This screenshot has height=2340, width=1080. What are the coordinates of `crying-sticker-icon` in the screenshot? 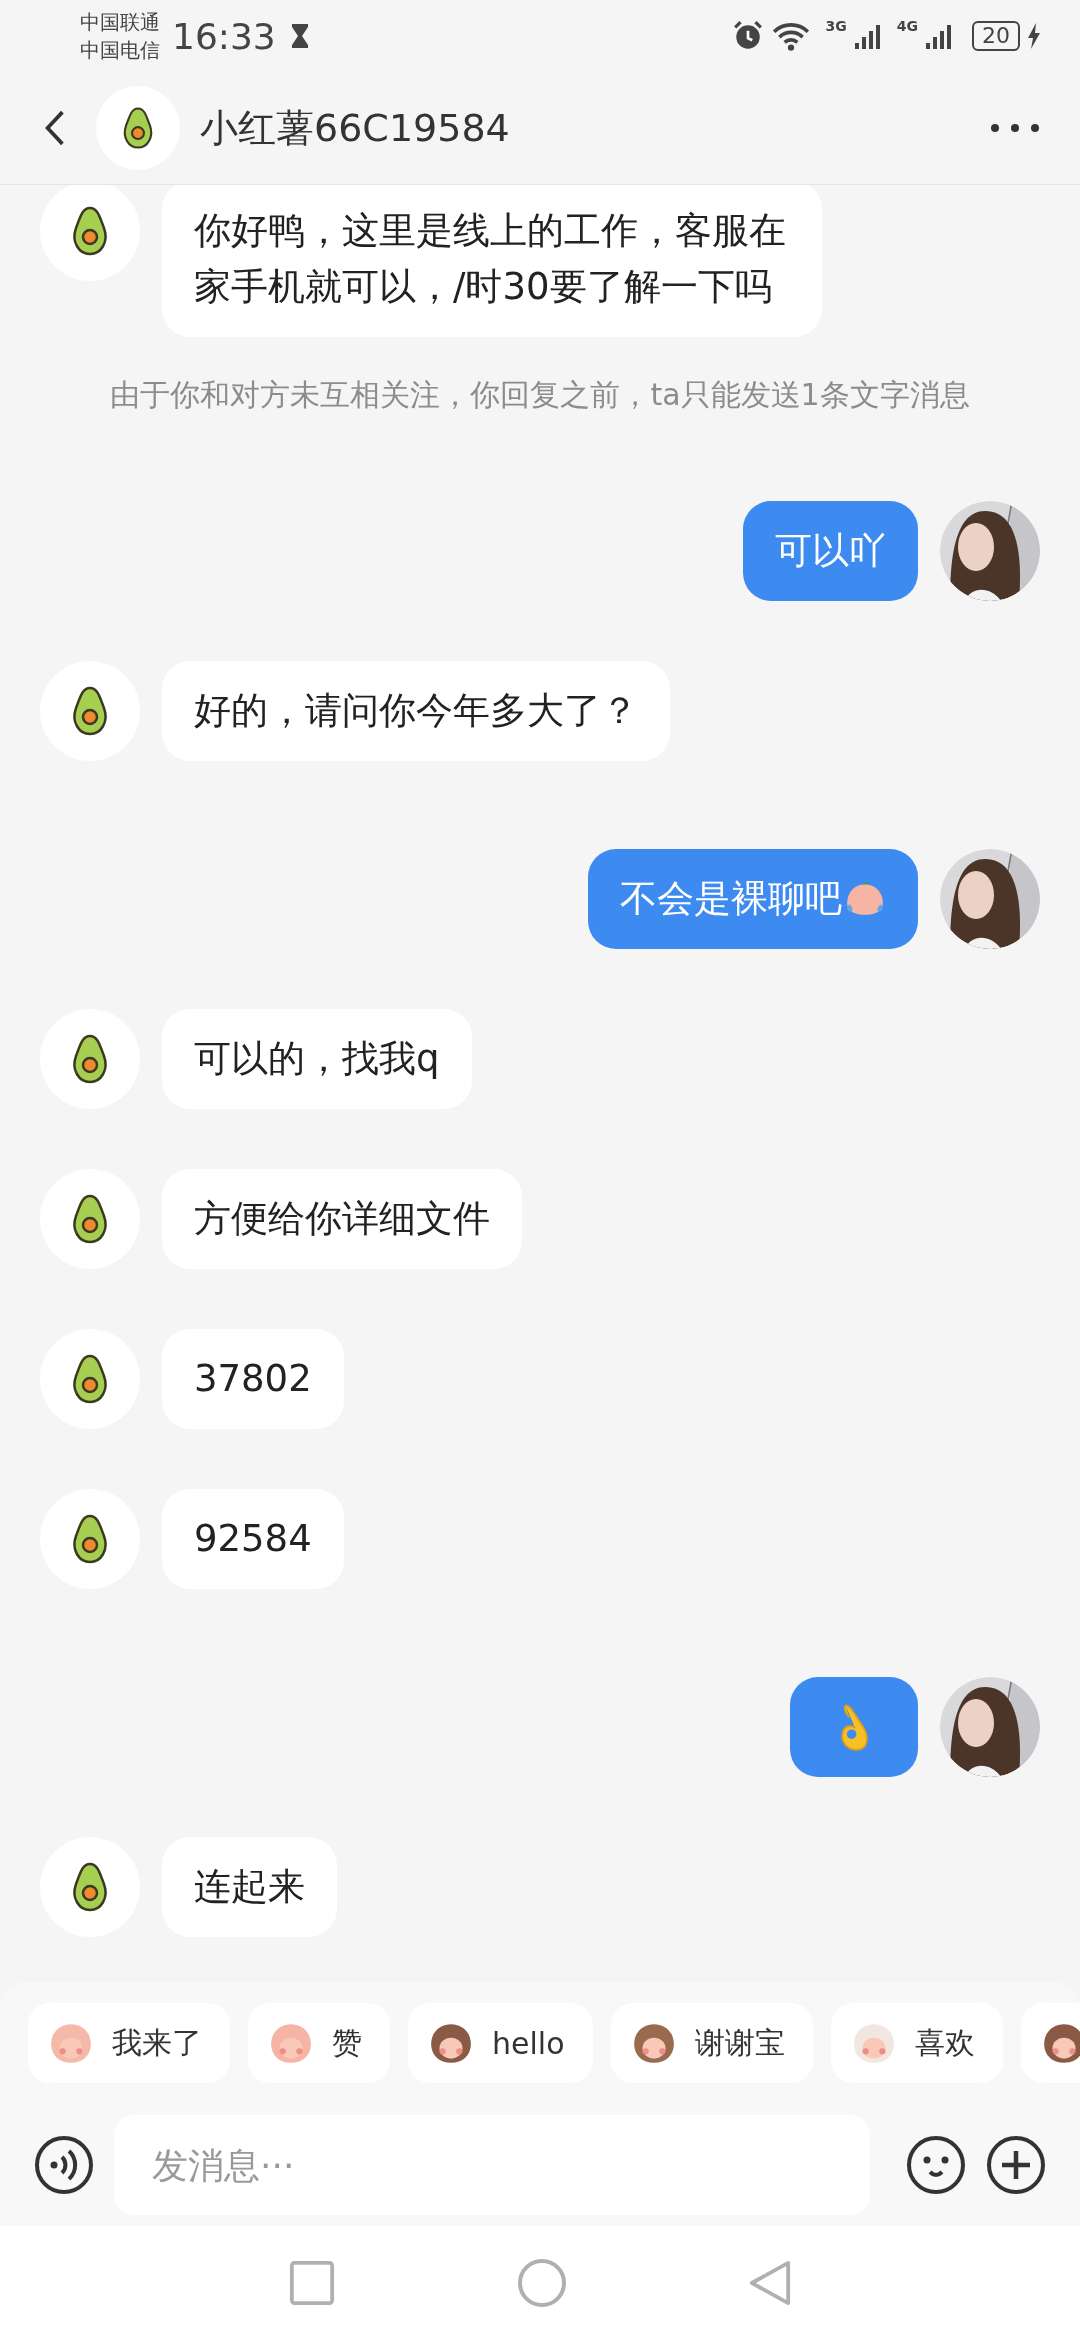 It's located at (865, 899).